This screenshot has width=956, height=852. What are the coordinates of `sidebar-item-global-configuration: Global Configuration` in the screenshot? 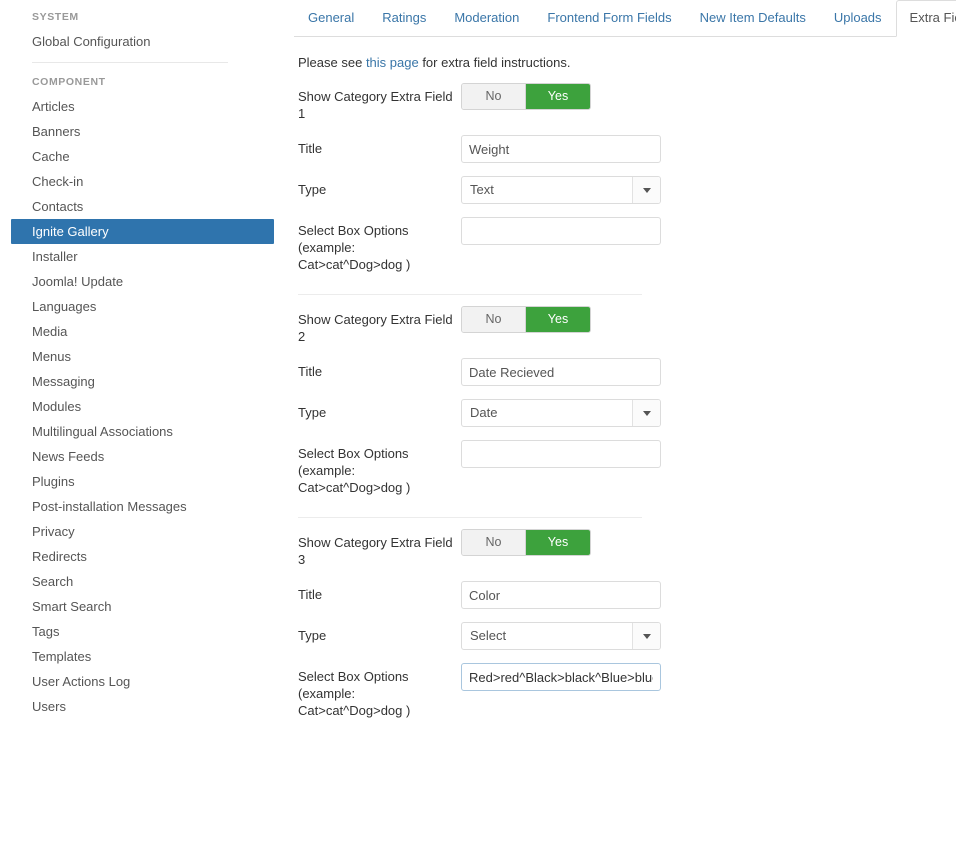 It's located at (140, 41).